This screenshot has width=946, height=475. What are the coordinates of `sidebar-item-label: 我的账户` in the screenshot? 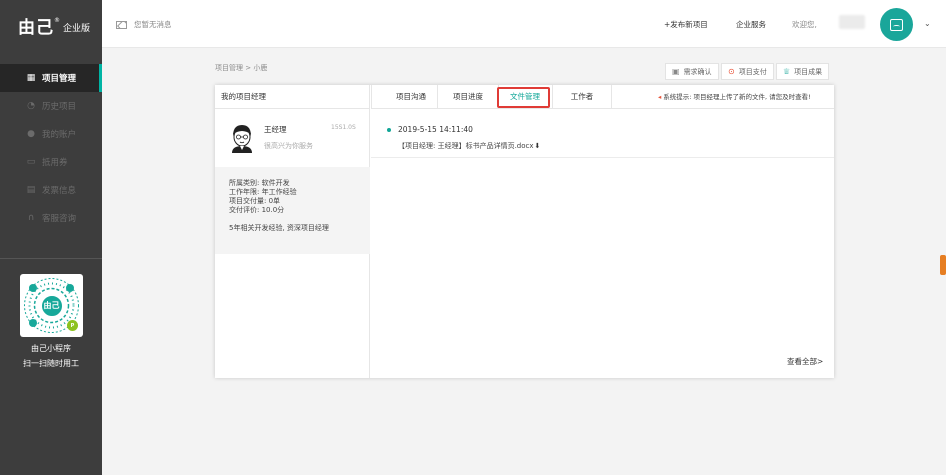 It's located at (59, 135).